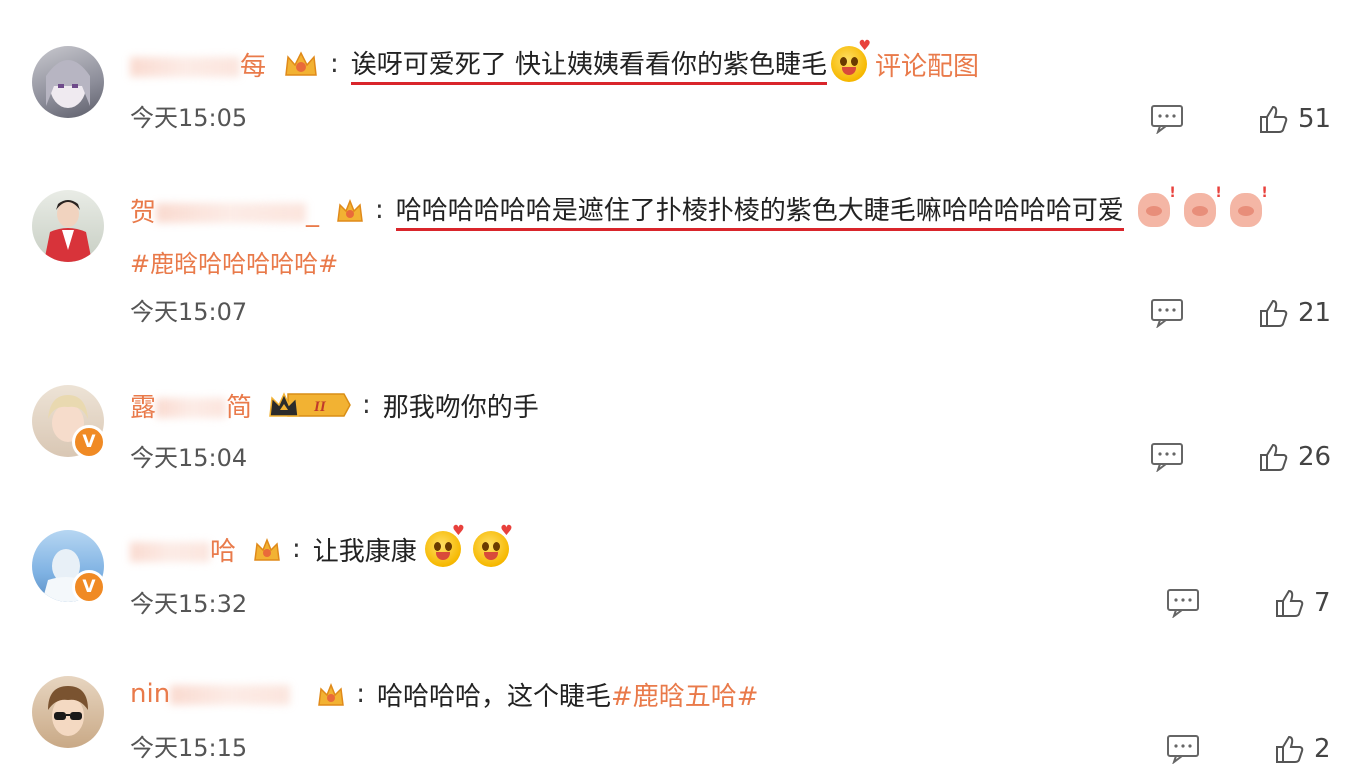 Image resolution: width=1364 pixels, height=784 pixels. Describe the element at coordinates (1315, 119) in the screenshot. I see `like-count: 51` at that location.